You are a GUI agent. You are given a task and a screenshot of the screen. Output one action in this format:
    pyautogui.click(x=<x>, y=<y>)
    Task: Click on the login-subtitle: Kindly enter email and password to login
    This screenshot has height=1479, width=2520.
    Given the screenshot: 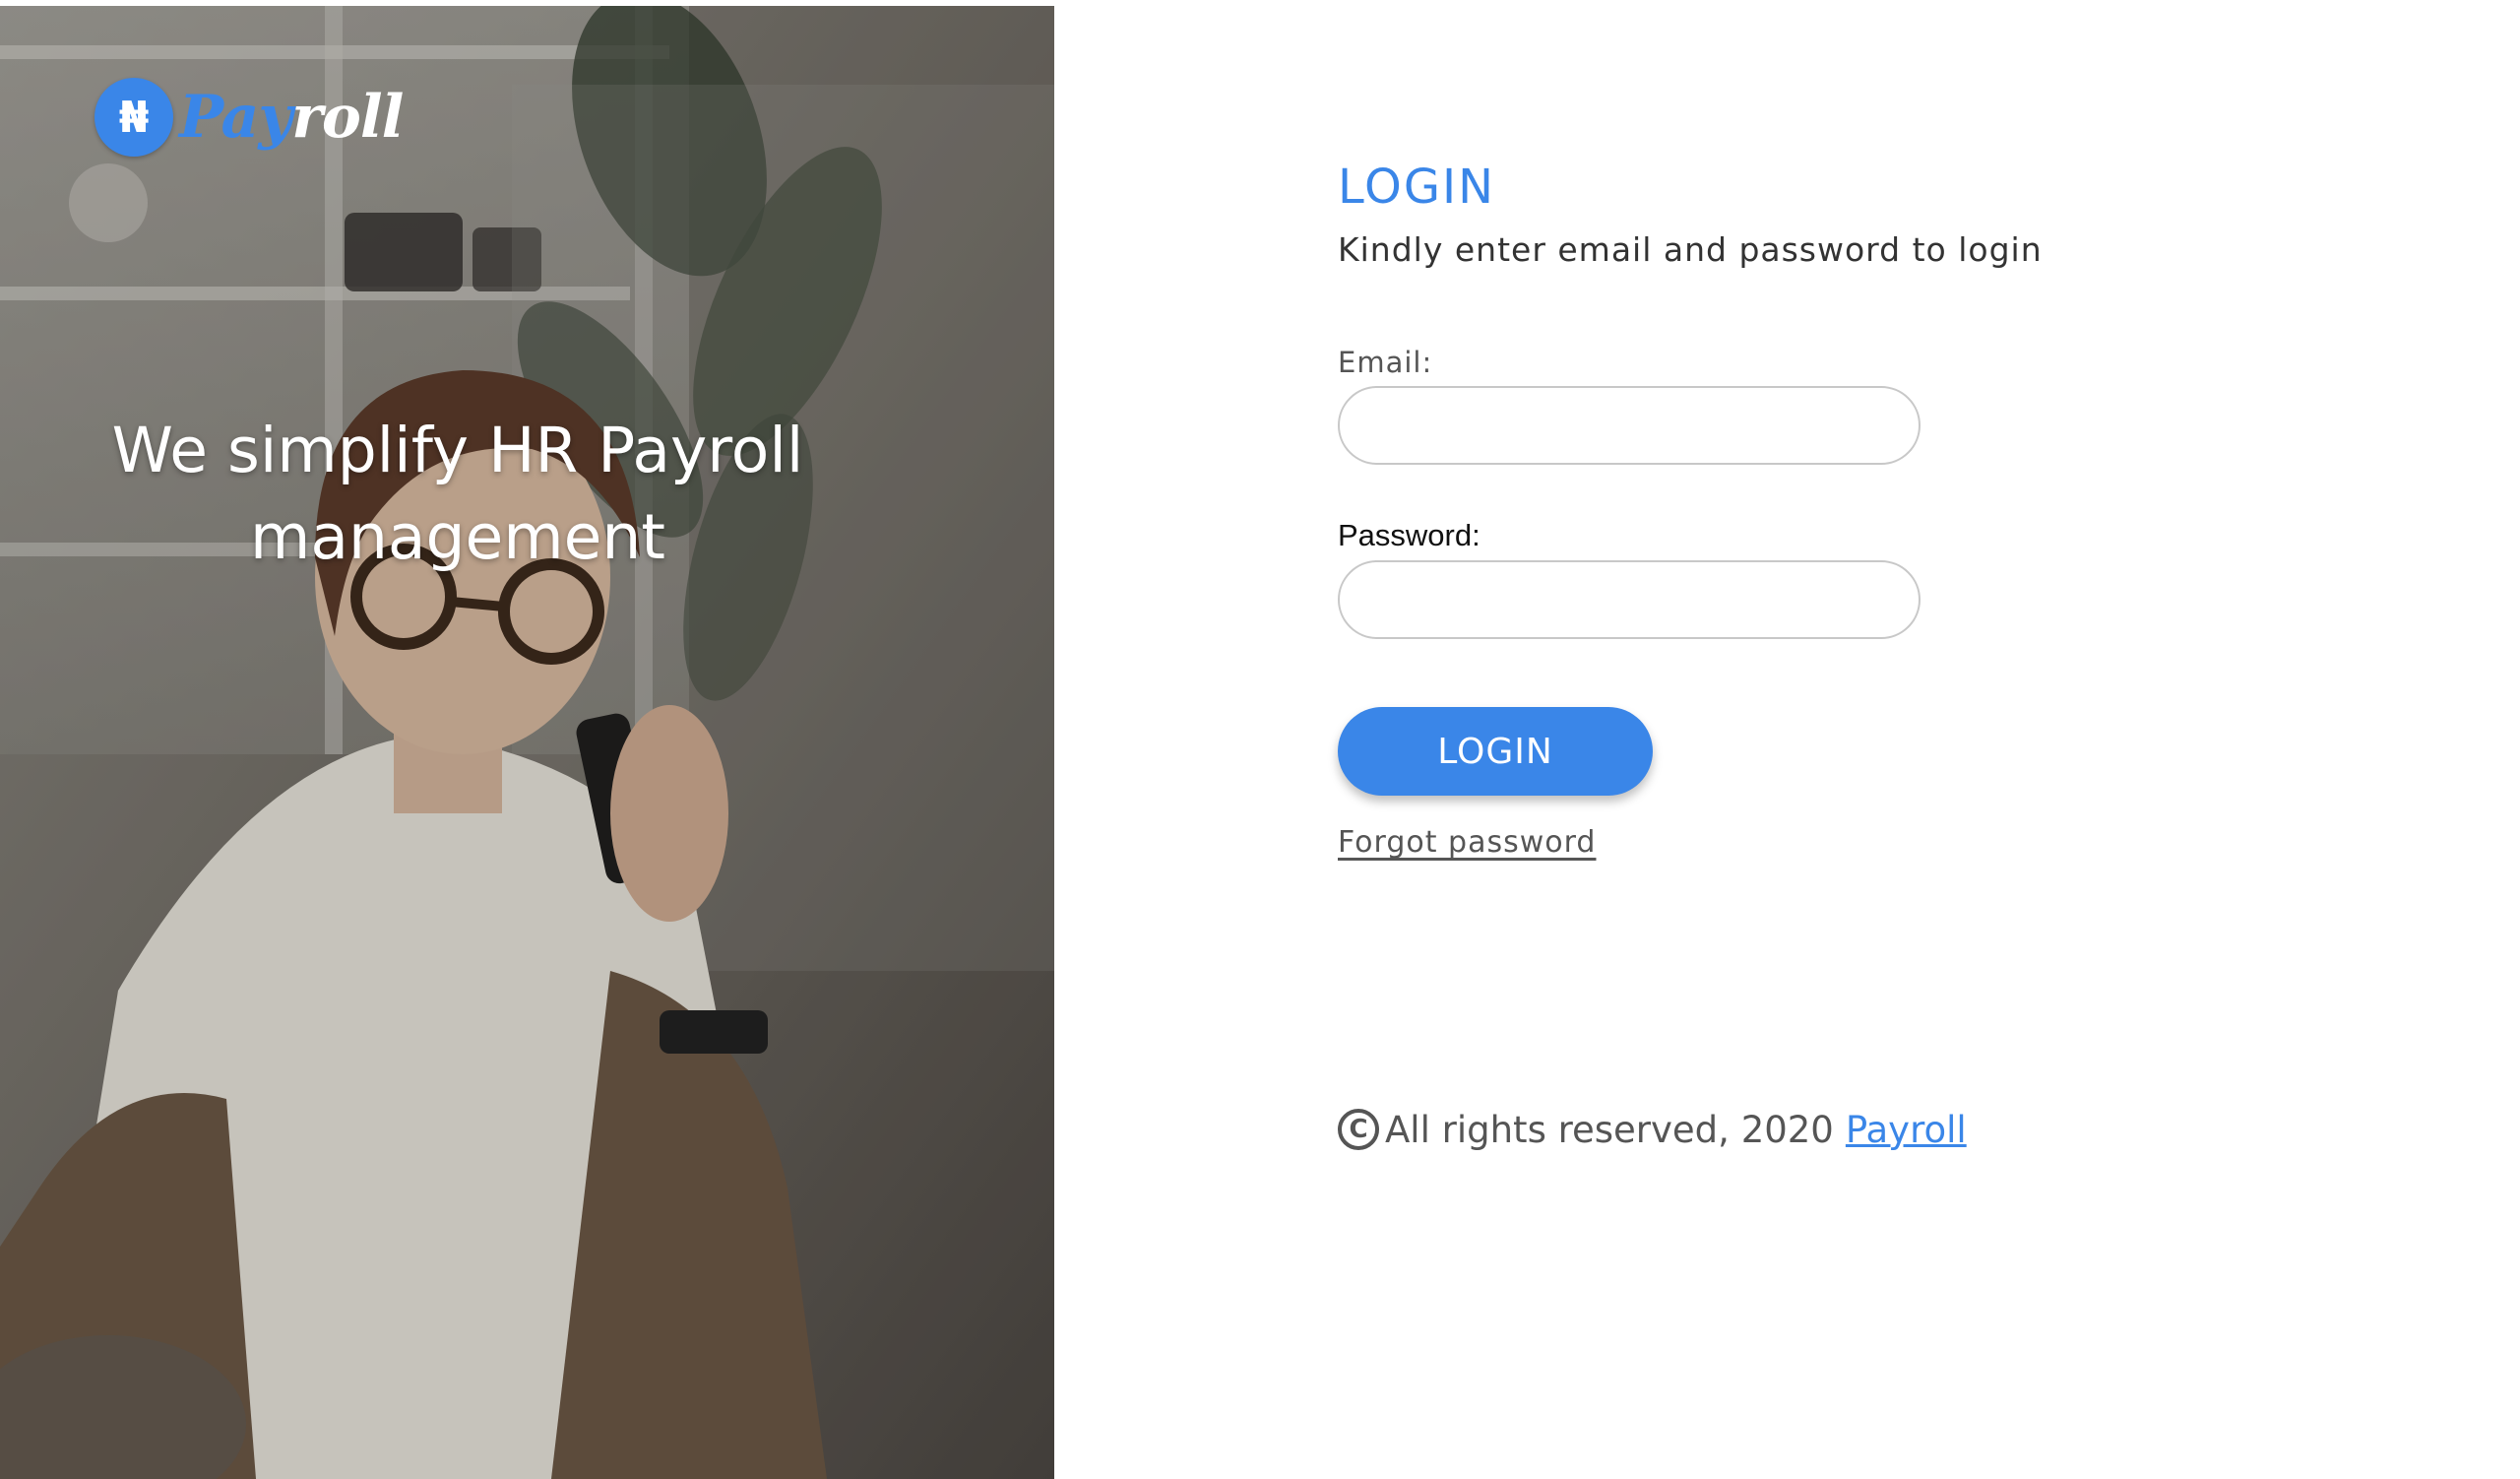 What is the action you would take?
    pyautogui.click(x=1690, y=250)
    